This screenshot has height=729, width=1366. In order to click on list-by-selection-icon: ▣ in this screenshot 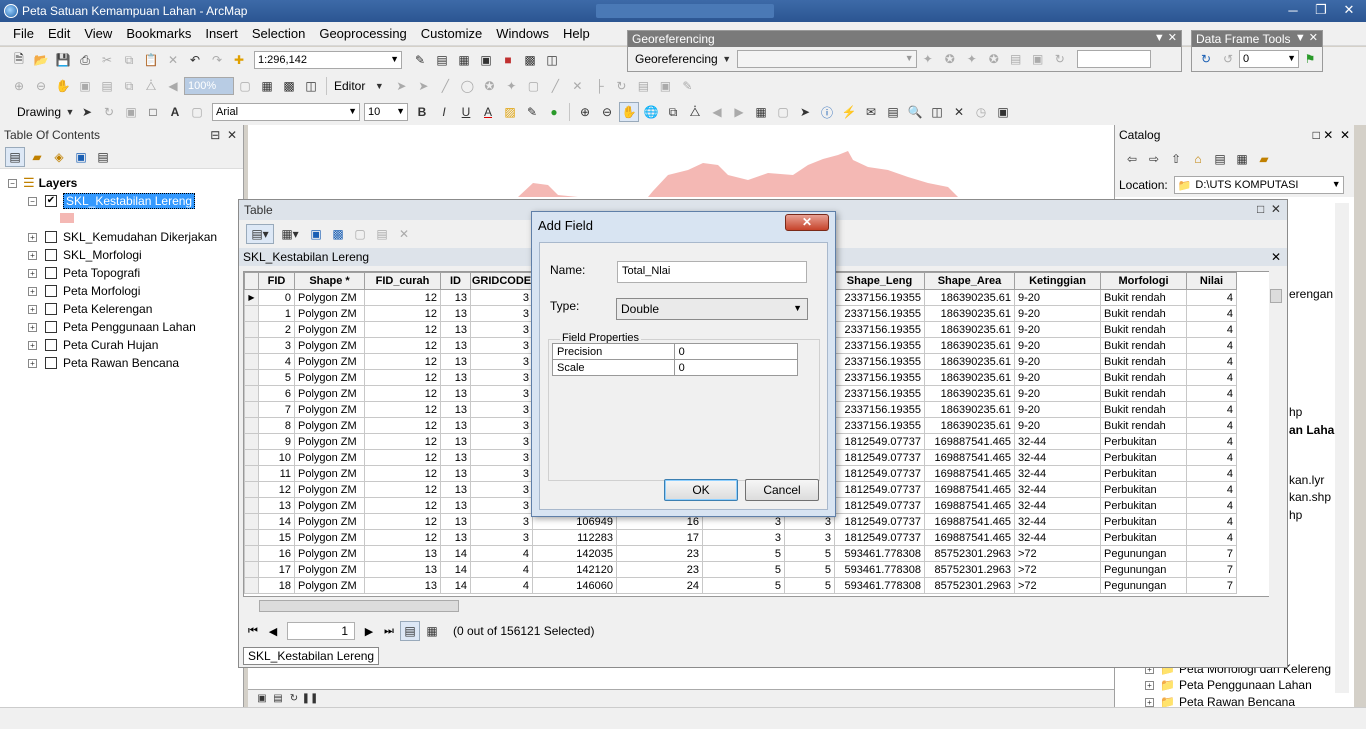, I will do `click(81, 157)`.